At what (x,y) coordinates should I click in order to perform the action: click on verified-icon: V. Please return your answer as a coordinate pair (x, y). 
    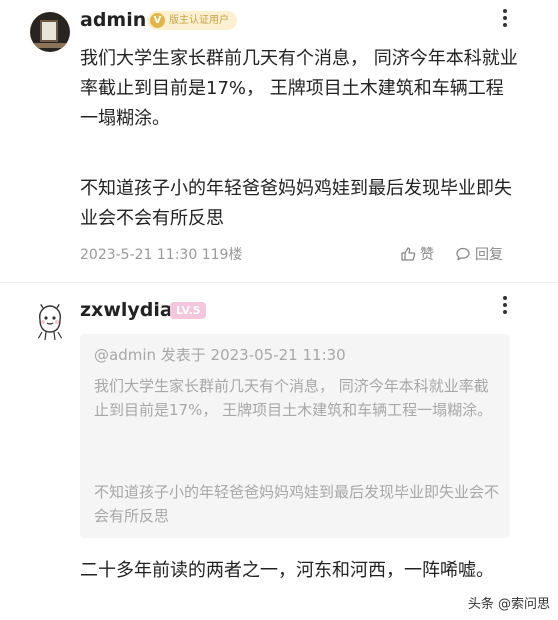
    Looking at the image, I should click on (157, 20).